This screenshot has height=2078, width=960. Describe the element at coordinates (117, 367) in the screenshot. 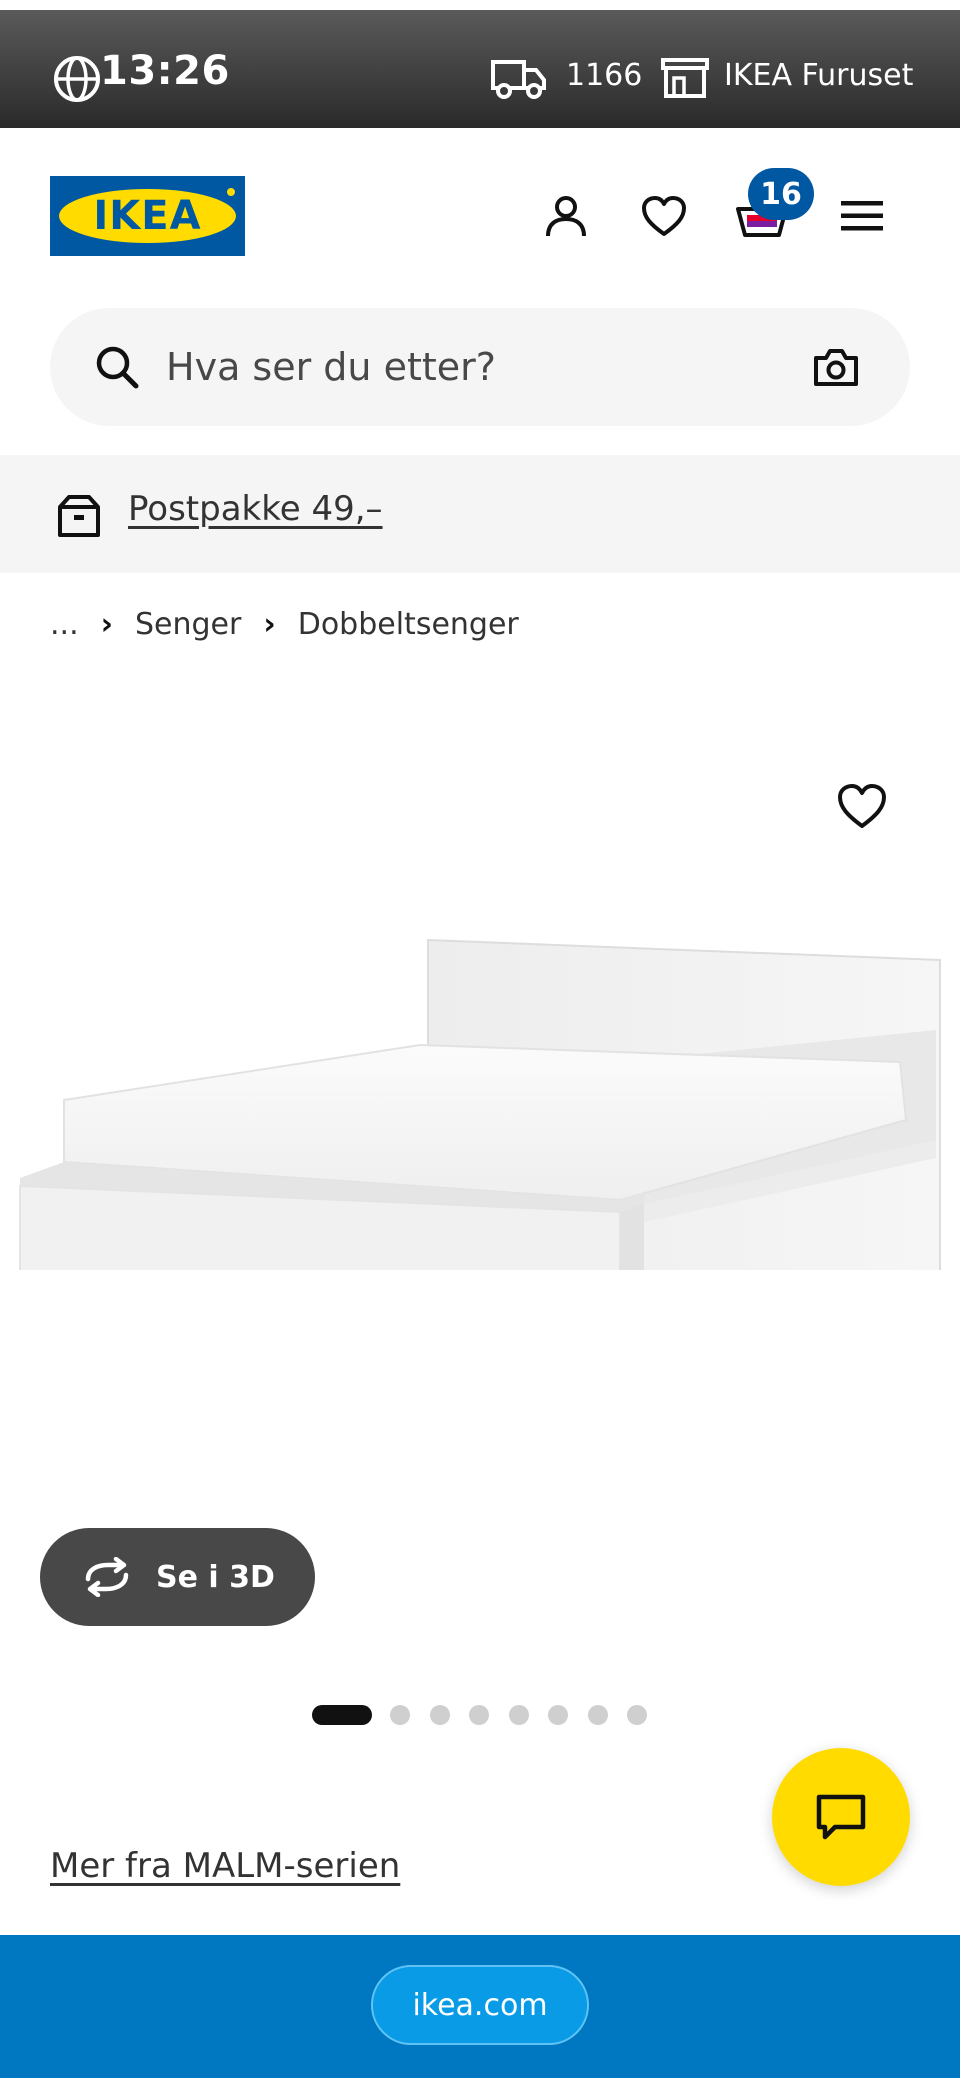

I see `search-icon` at that location.